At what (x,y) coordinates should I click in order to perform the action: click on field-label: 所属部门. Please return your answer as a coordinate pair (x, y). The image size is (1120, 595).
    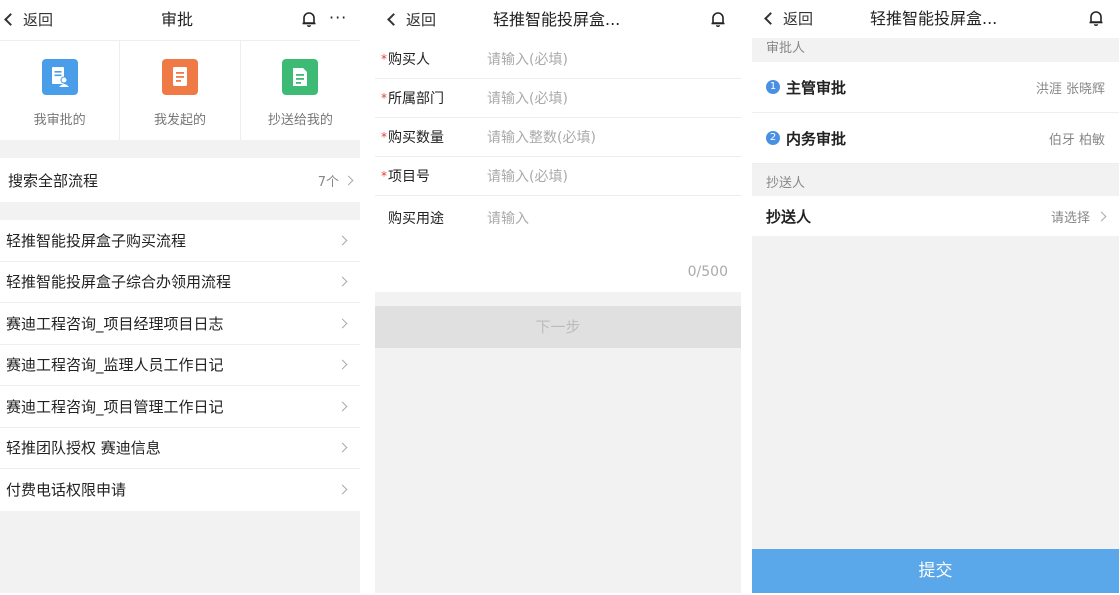
    Looking at the image, I should click on (416, 99).